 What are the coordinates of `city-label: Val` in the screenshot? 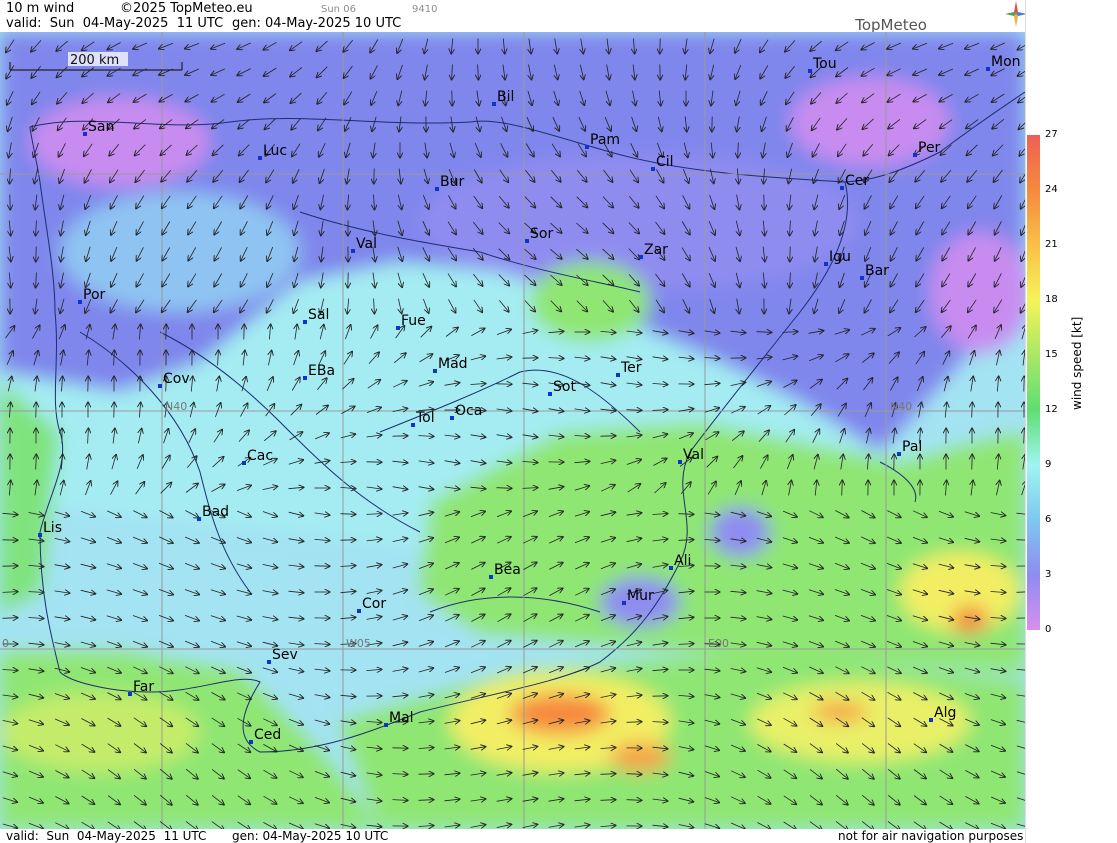 It's located at (366, 244).